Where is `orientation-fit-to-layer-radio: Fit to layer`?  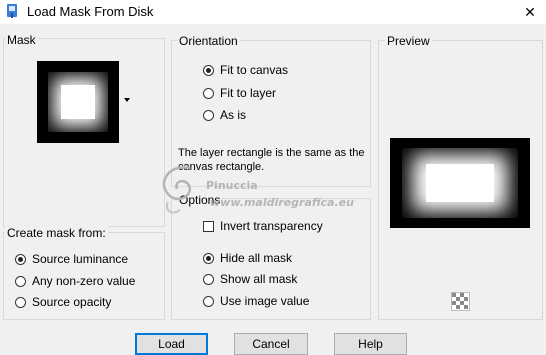
orientation-fit-to-layer-radio: Fit to layer is located at coordinates (239, 93).